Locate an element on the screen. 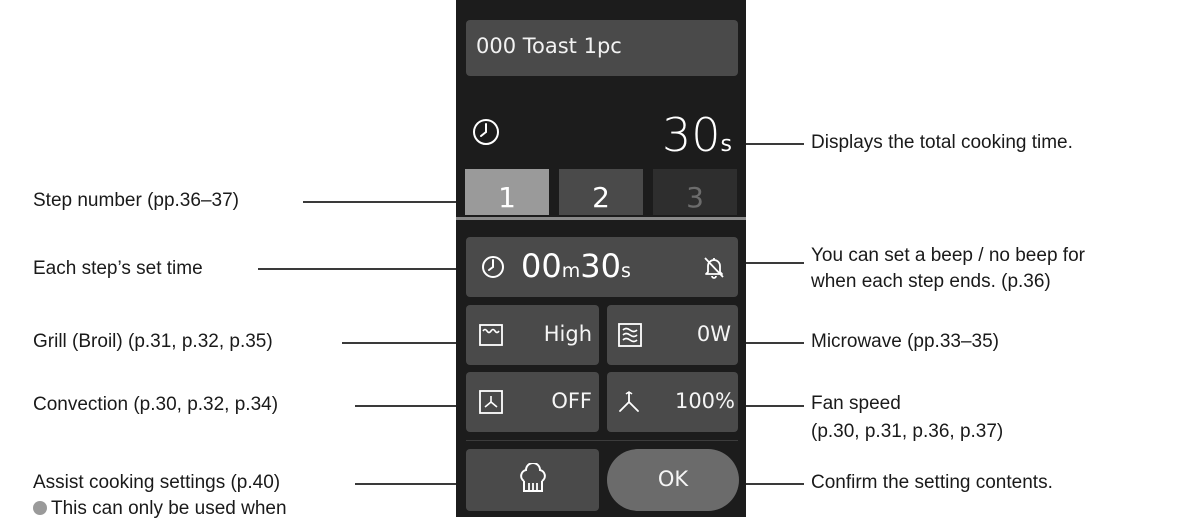  grill-setting-button: High is located at coordinates (532, 335).